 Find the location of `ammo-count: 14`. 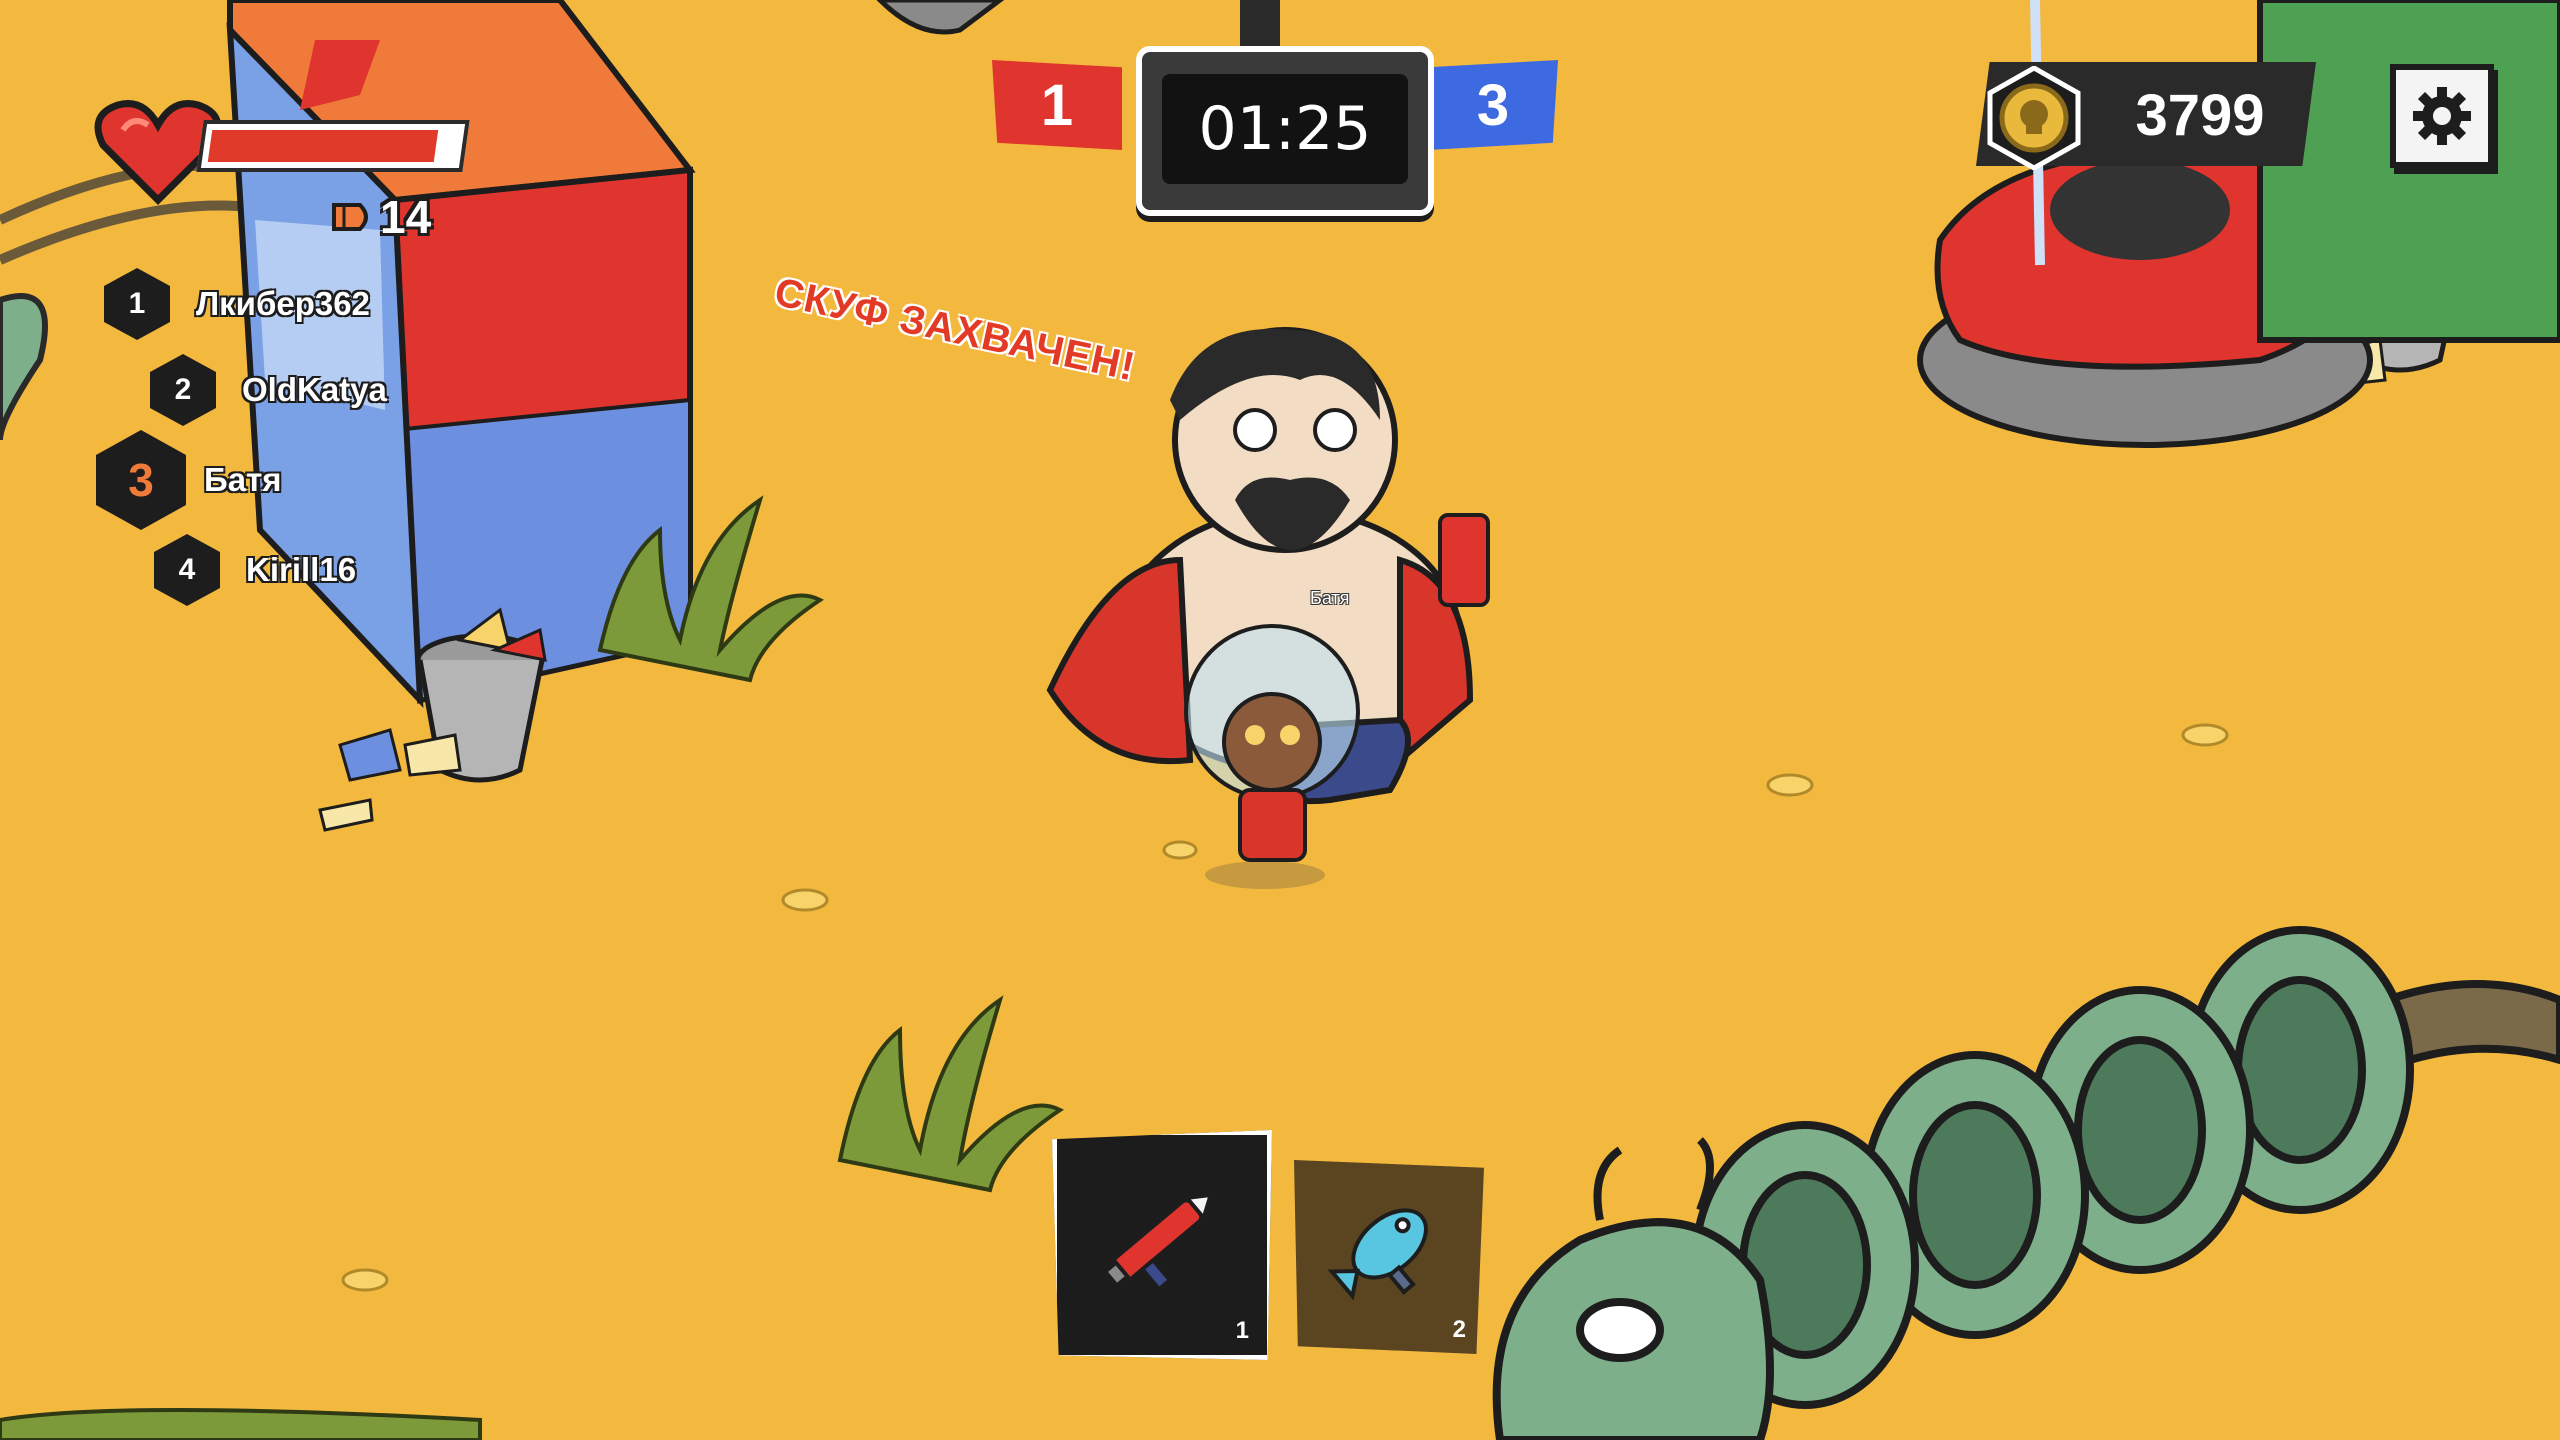

ammo-count: 14 is located at coordinates (406, 217).